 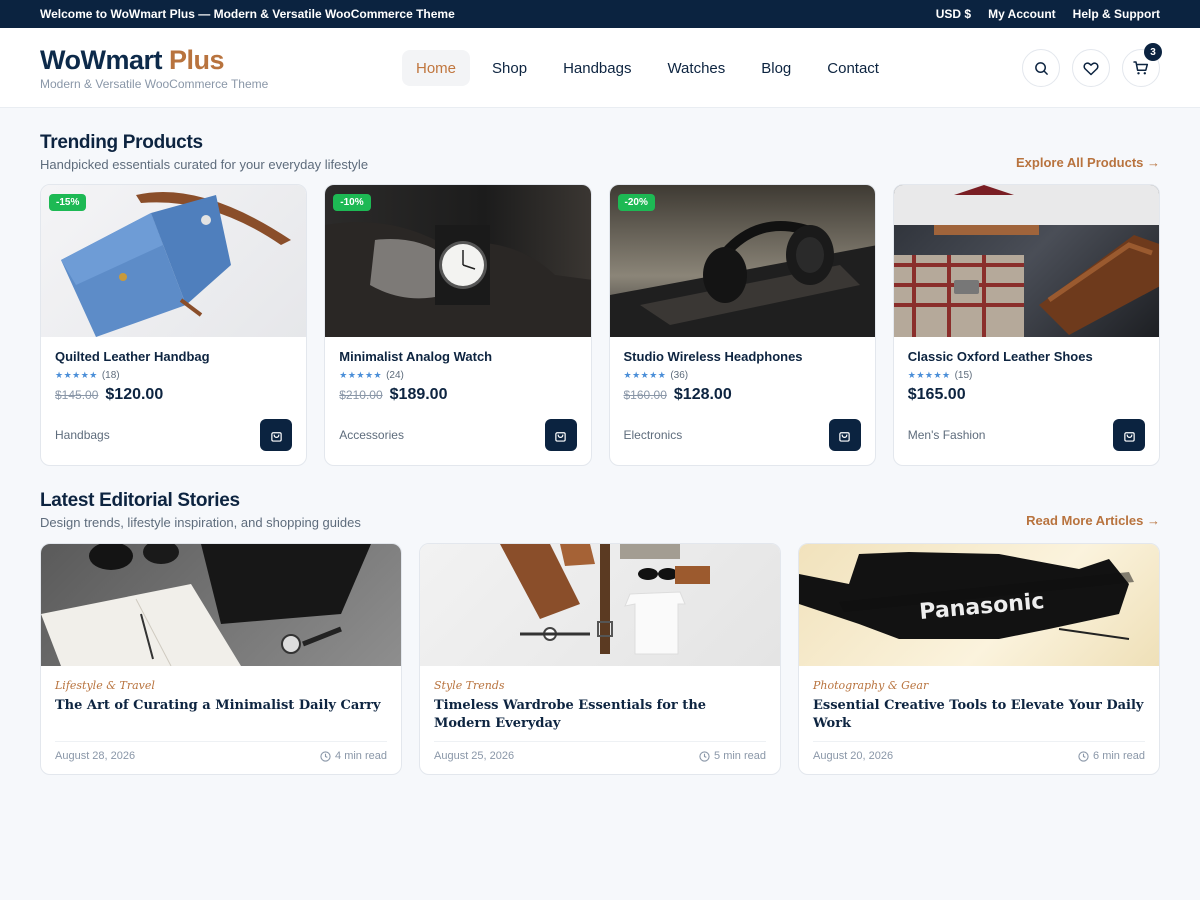 What do you see at coordinates (853, 68) in the screenshot?
I see `nav-contact: Contact` at bounding box center [853, 68].